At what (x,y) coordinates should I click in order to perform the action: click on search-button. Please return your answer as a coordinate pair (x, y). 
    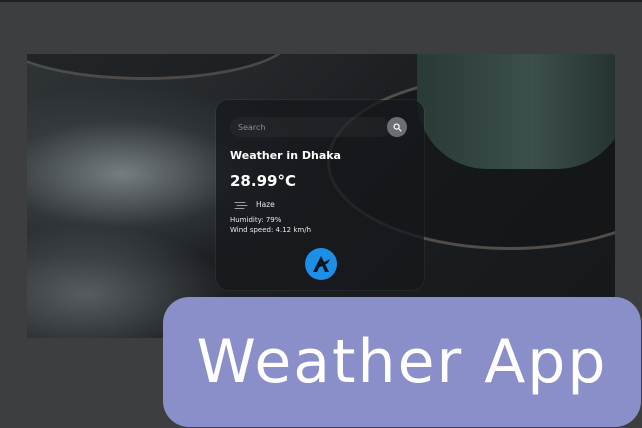
    Looking at the image, I should click on (397, 127).